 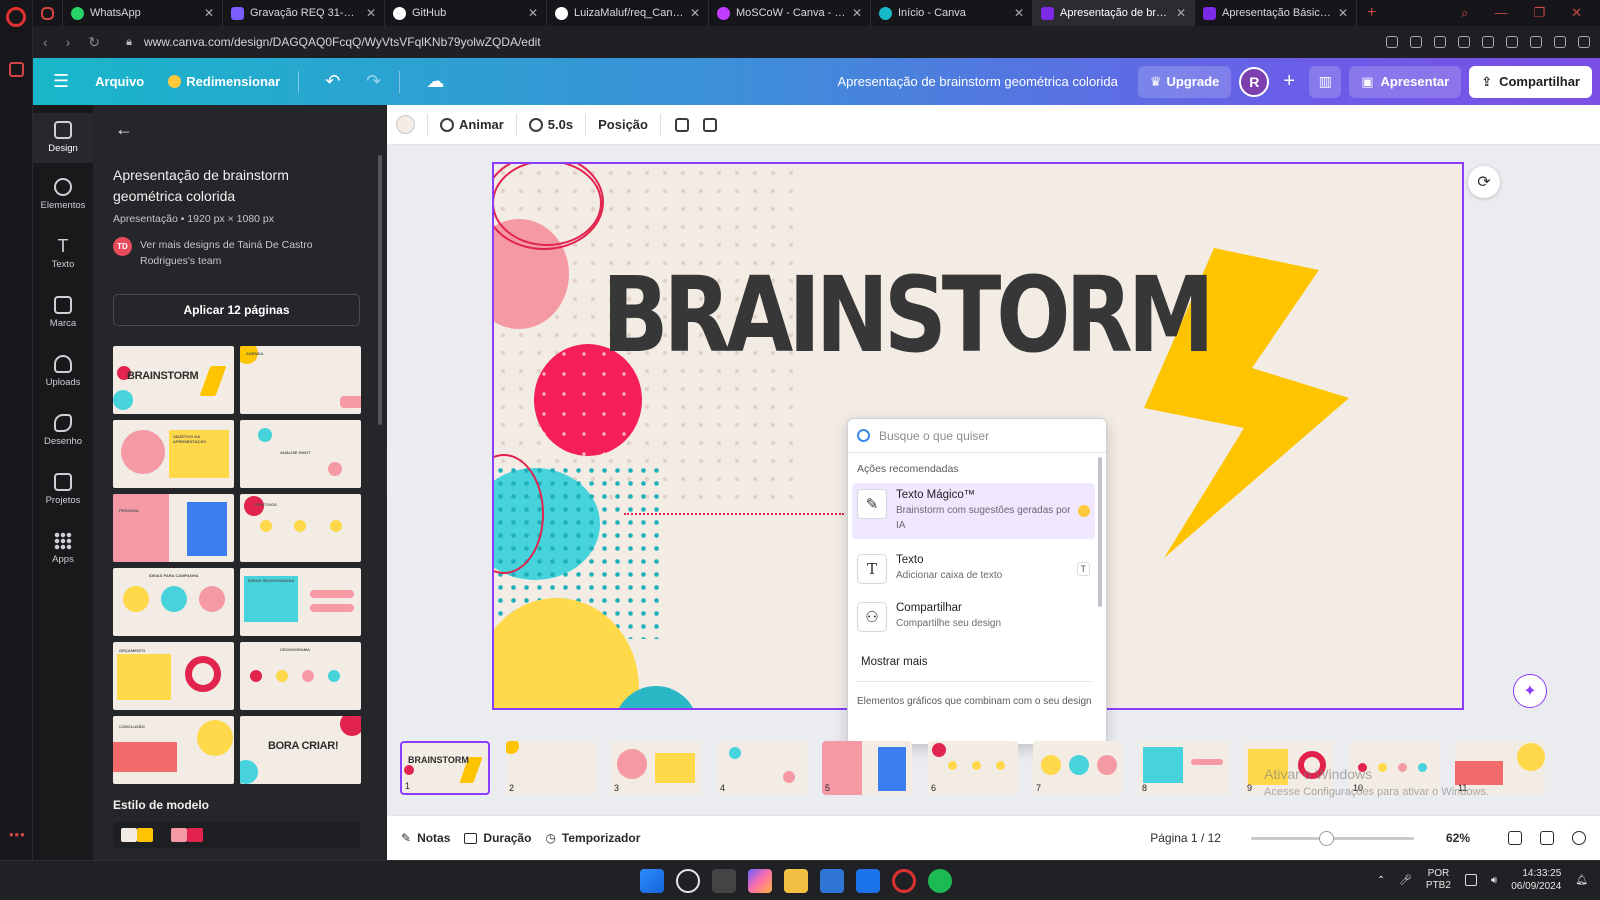 What do you see at coordinates (592, 838) in the screenshot?
I see `timer-button: ◷ Temporizador` at bounding box center [592, 838].